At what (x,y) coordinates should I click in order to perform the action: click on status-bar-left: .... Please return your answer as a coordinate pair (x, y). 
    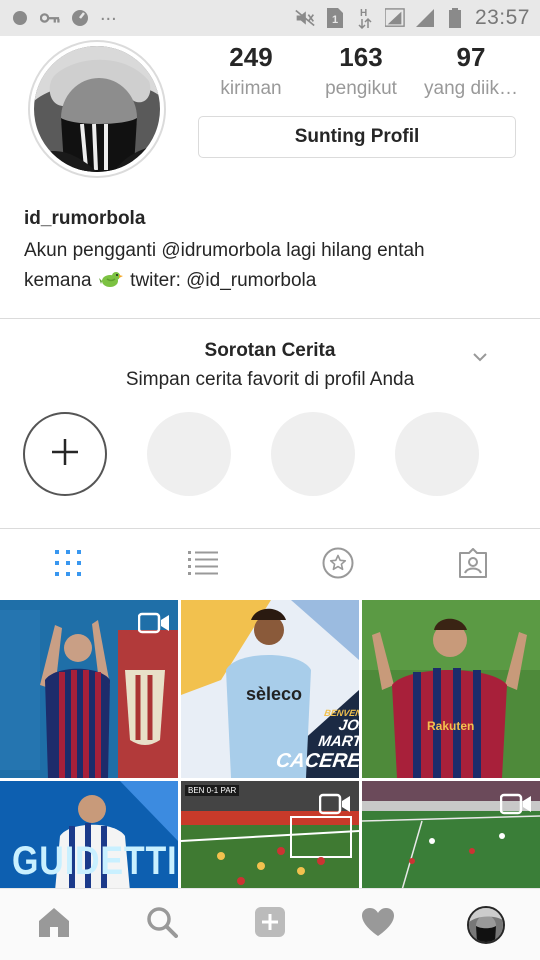
    Looking at the image, I should click on (63, 16).